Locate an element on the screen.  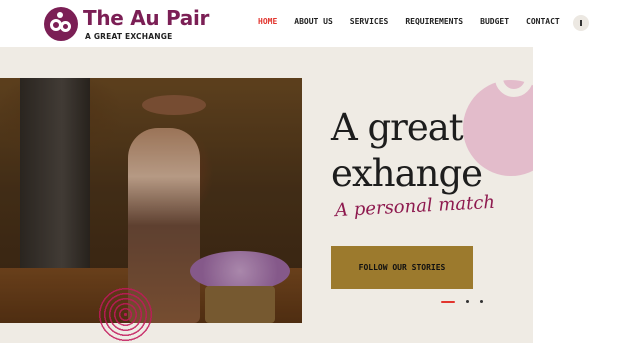
slider-dots is located at coordinates (462, 301).